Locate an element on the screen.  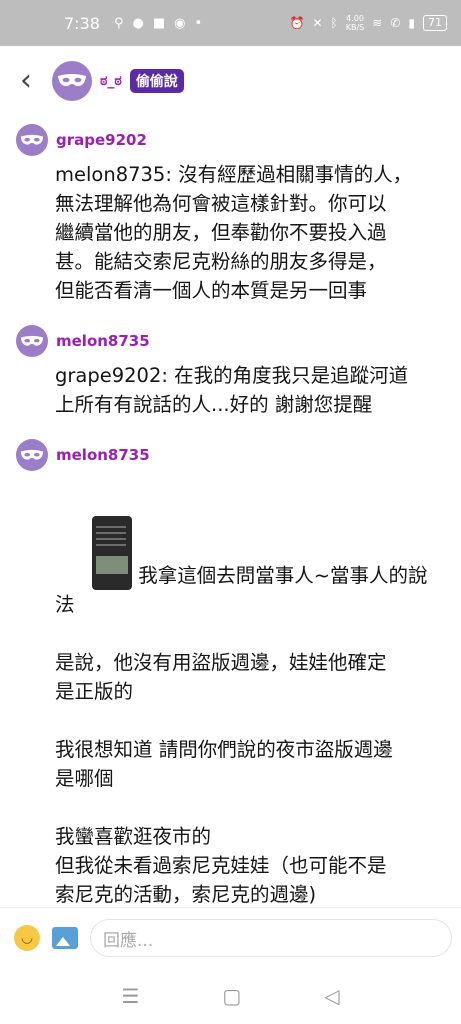
location-icon: ⚲ is located at coordinates (118, 23).